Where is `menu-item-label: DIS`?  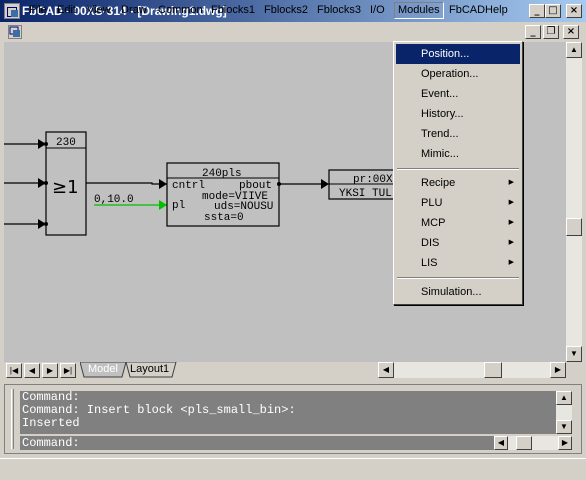 menu-item-label: DIS is located at coordinates (430, 243).